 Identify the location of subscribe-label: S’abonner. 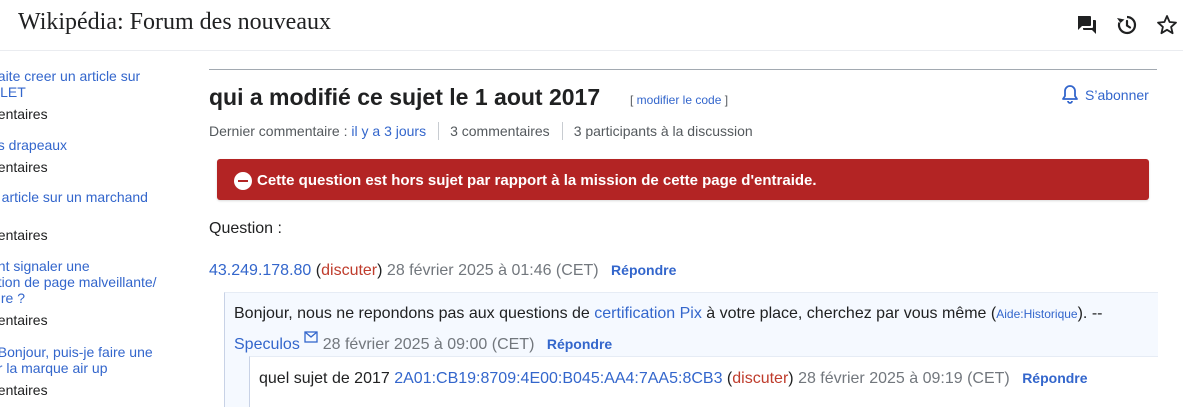
(1117, 95).